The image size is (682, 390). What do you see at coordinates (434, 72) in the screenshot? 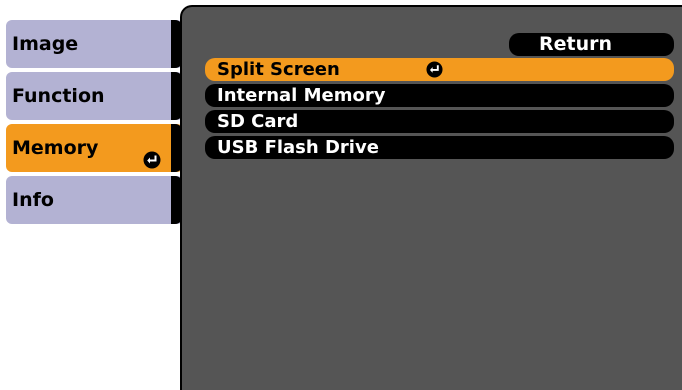
I see `enter-icon` at bounding box center [434, 72].